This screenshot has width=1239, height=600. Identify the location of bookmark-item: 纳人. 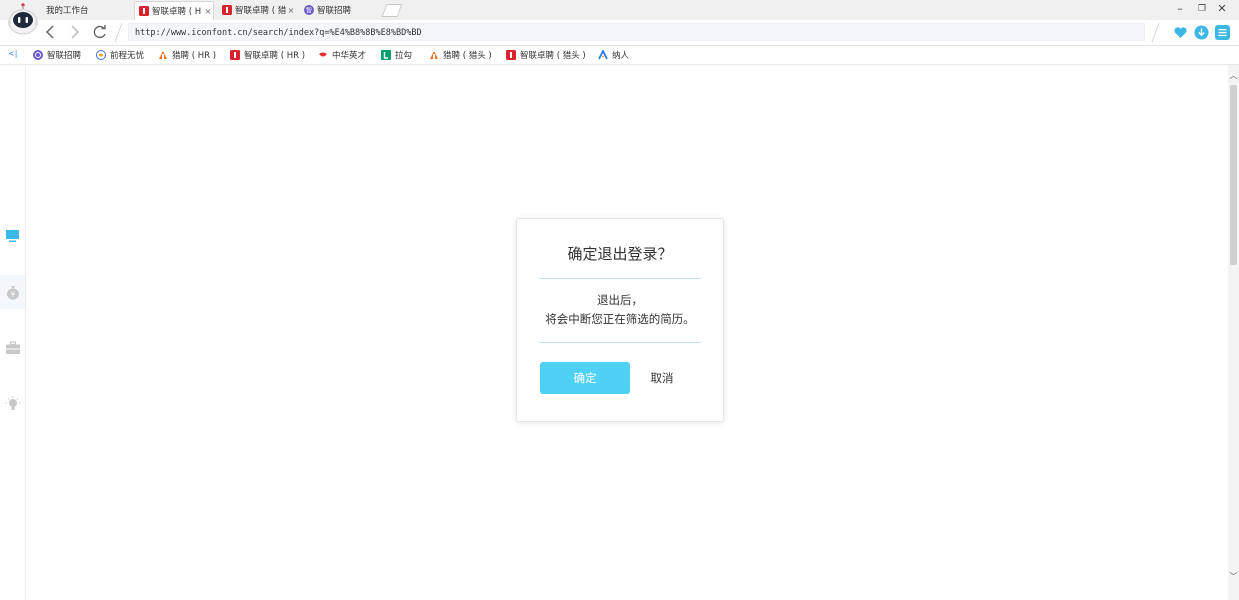
(613, 55).